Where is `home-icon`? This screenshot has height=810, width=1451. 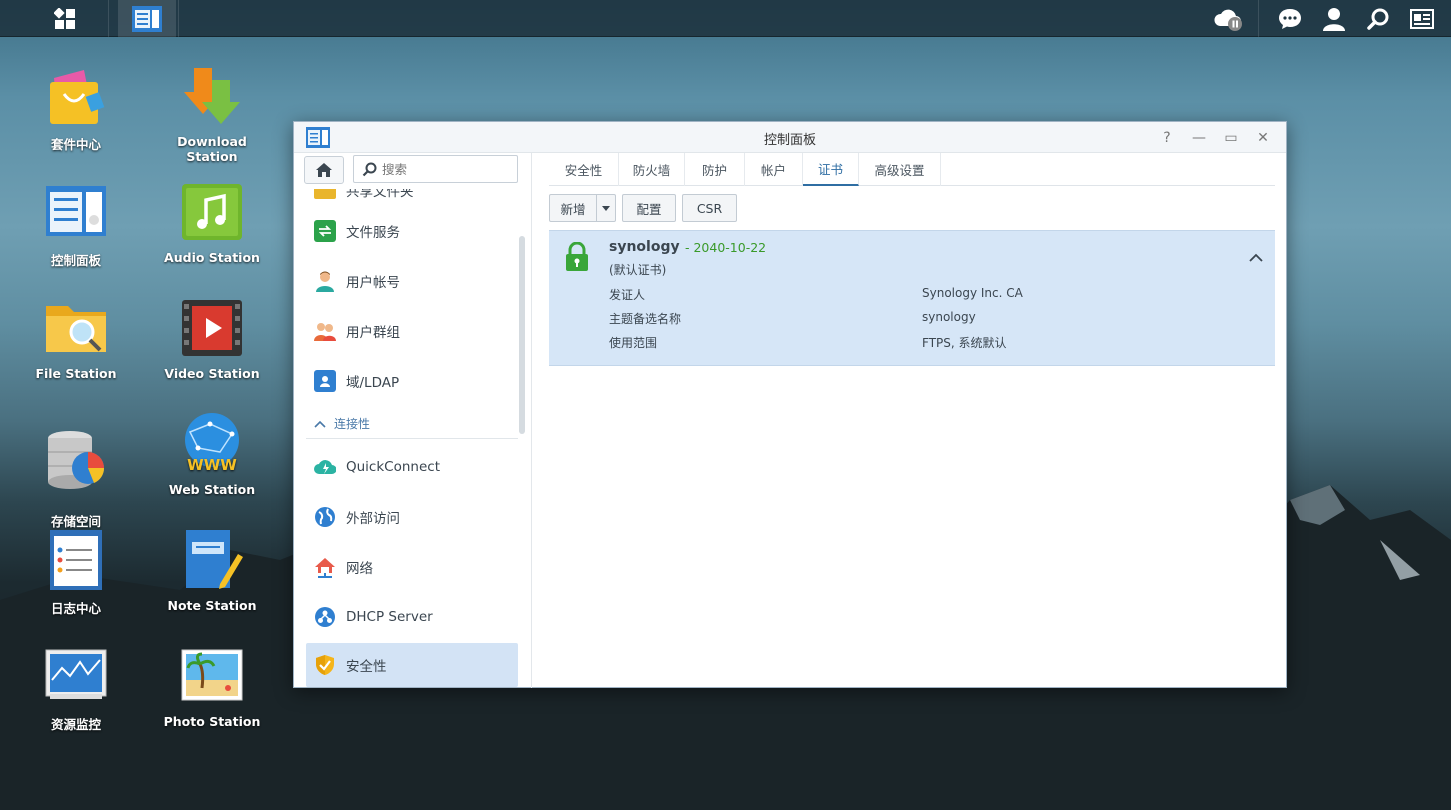 home-icon is located at coordinates (324, 170).